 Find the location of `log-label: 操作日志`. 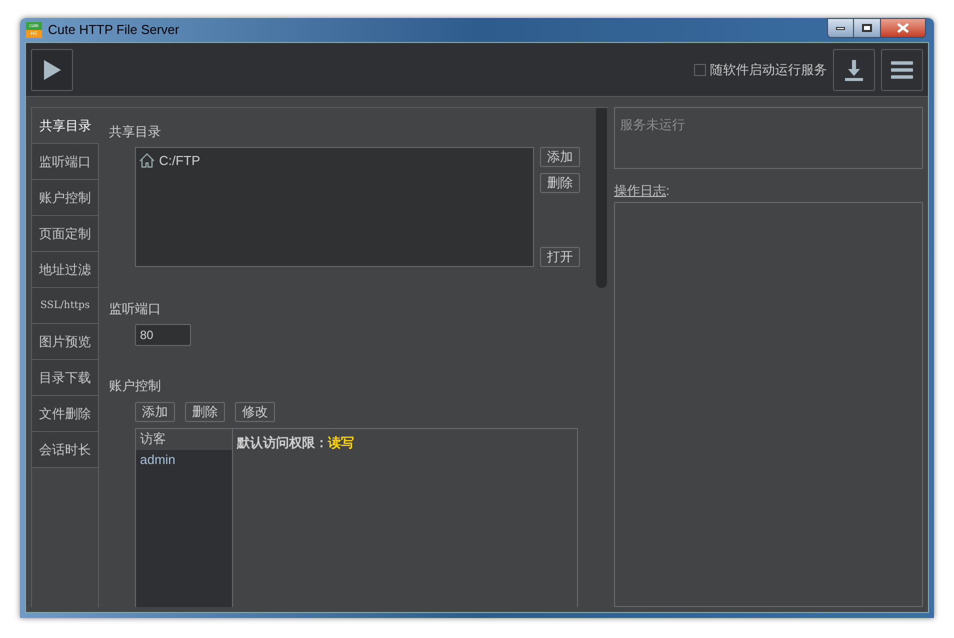

log-label: 操作日志 is located at coordinates (640, 191).